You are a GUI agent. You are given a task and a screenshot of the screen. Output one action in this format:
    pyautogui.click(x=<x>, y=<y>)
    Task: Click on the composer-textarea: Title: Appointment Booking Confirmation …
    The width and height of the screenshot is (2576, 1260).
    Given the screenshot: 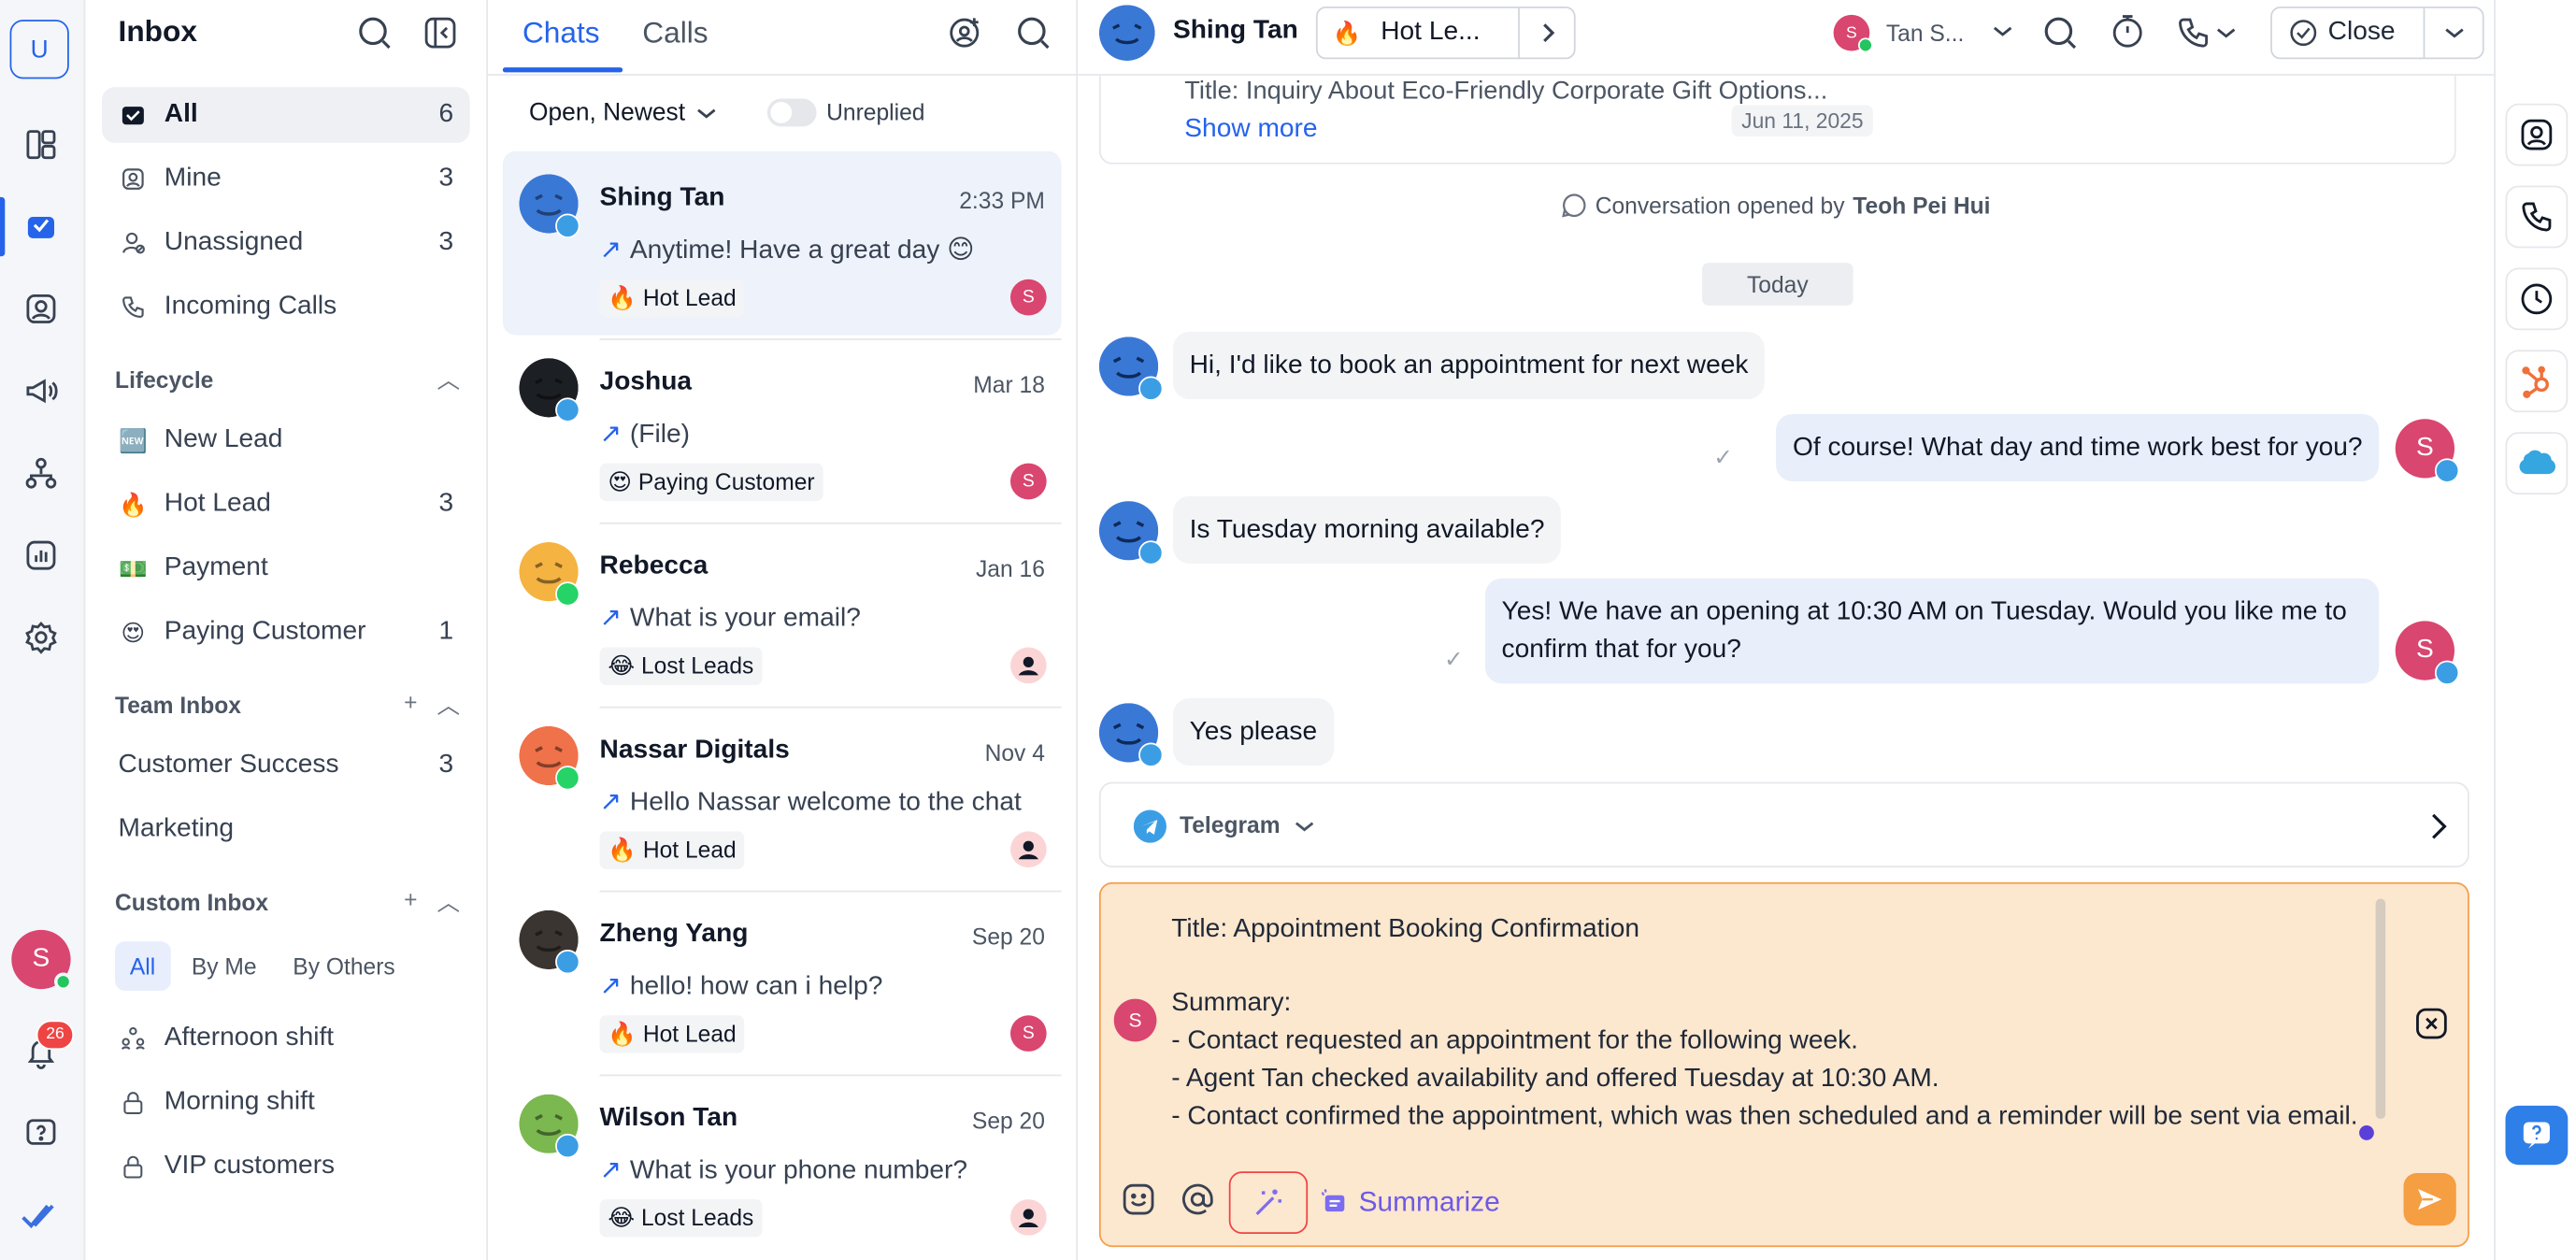 What is the action you would take?
    pyautogui.click(x=1770, y=1032)
    